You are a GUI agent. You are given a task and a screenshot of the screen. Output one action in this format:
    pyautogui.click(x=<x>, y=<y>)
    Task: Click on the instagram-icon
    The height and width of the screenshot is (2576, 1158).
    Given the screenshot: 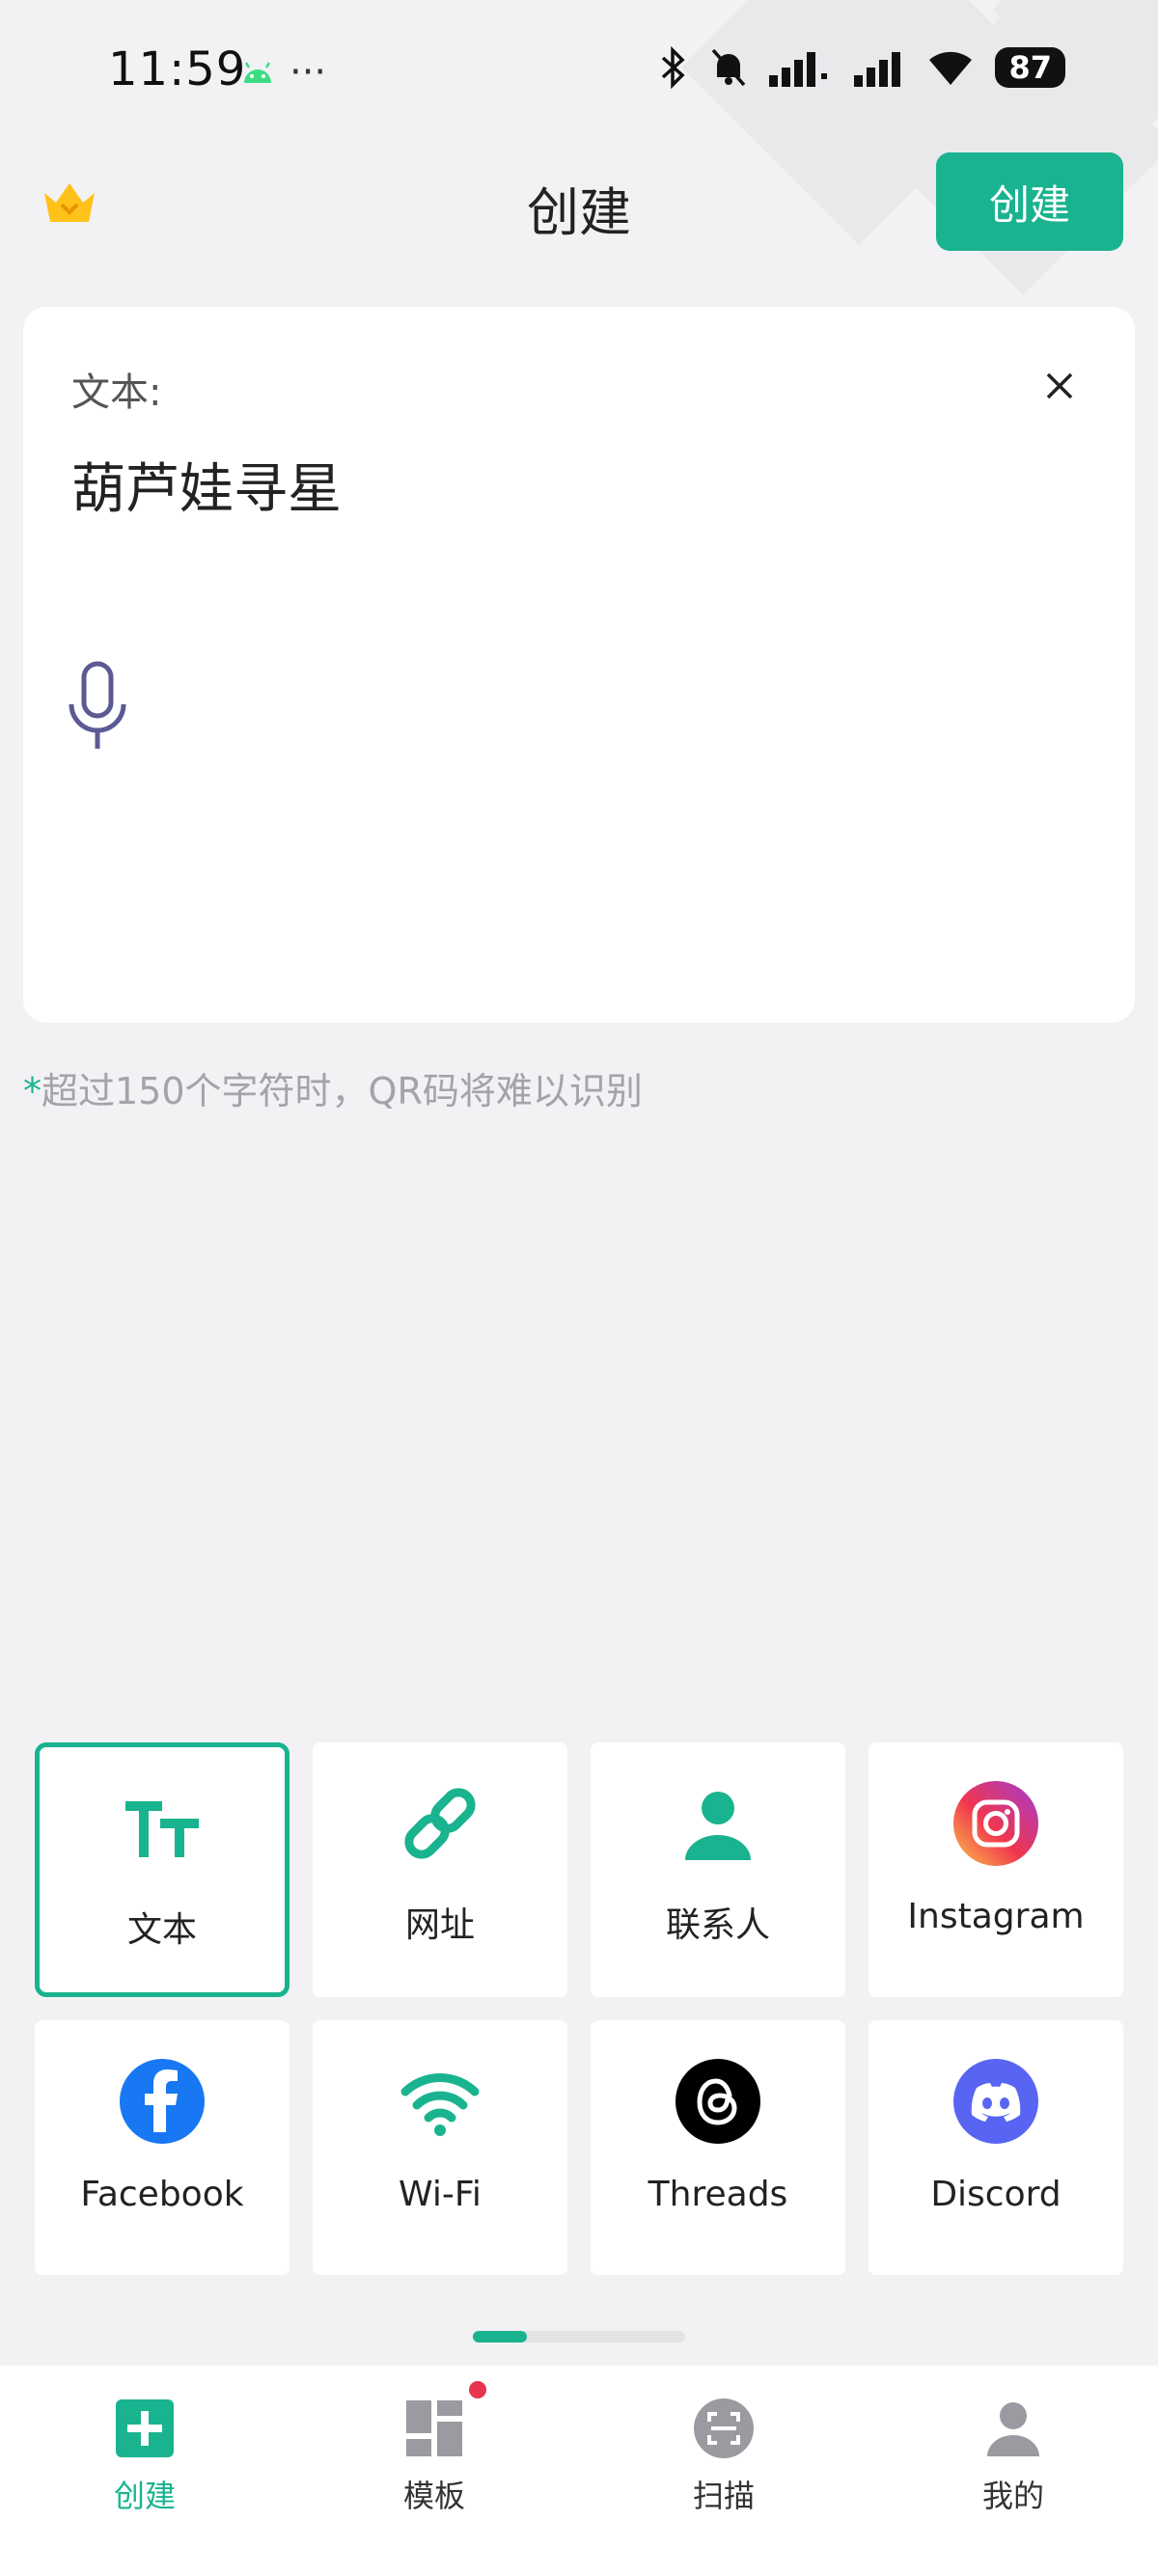 What is the action you would take?
    pyautogui.click(x=995, y=1824)
    